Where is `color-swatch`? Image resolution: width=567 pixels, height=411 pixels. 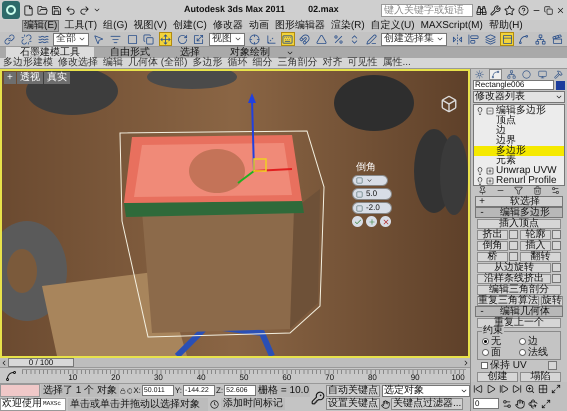 color-swatch is located at coordinates (560, 85).